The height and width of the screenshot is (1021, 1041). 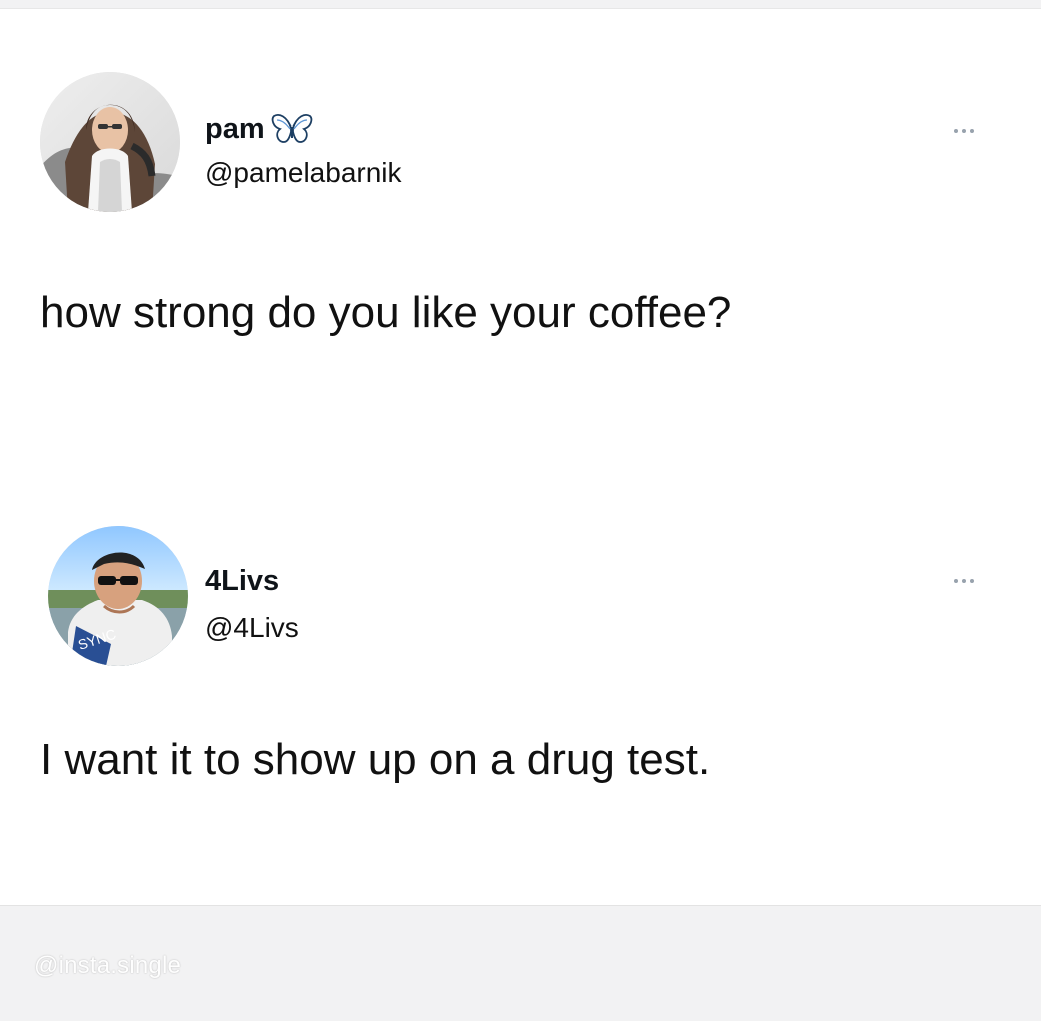 I want to click on avatar-4livs: SYNC, so click(x=118, y=596).